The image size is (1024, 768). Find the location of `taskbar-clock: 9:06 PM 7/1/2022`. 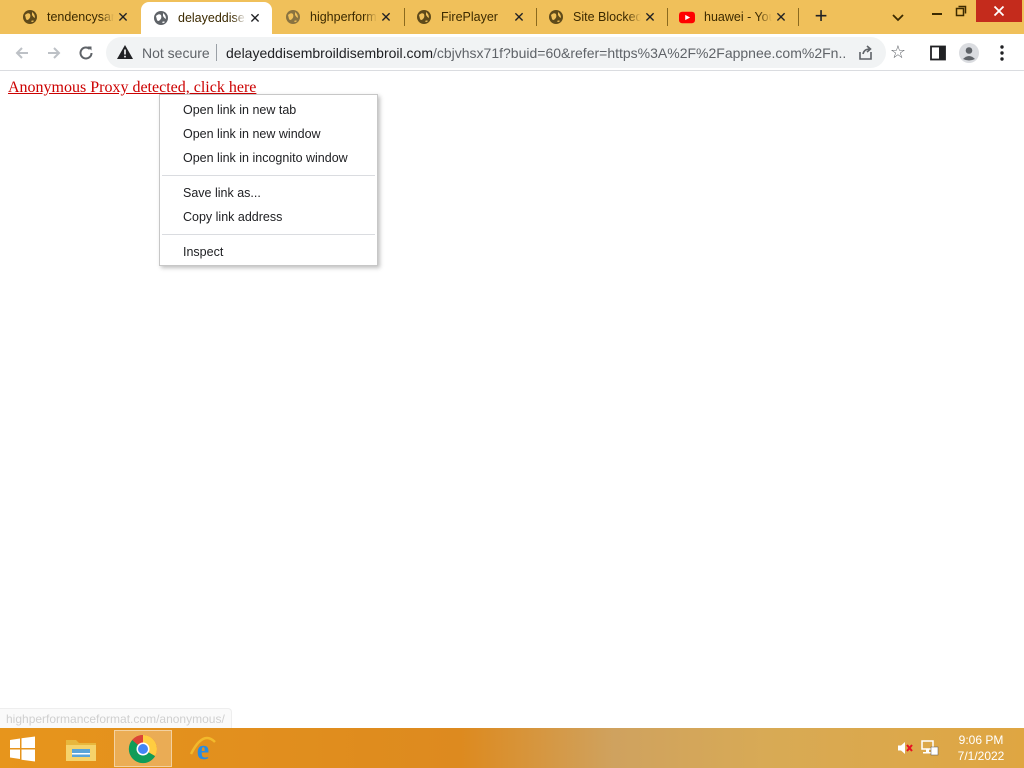

taskbar-clock: 9:06 PM 7/1/2022 is located at coordinates (981, 748).